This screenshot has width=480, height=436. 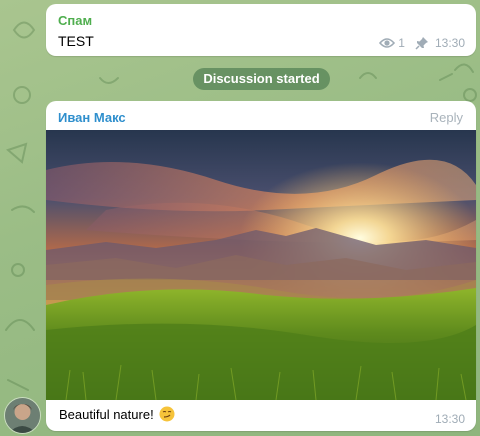 What do you see at coordinates (261, 30) in the screenshot?
I see `message-bubble-spam: Спам TEST 1 13:30` at bounding box center [261, 30].